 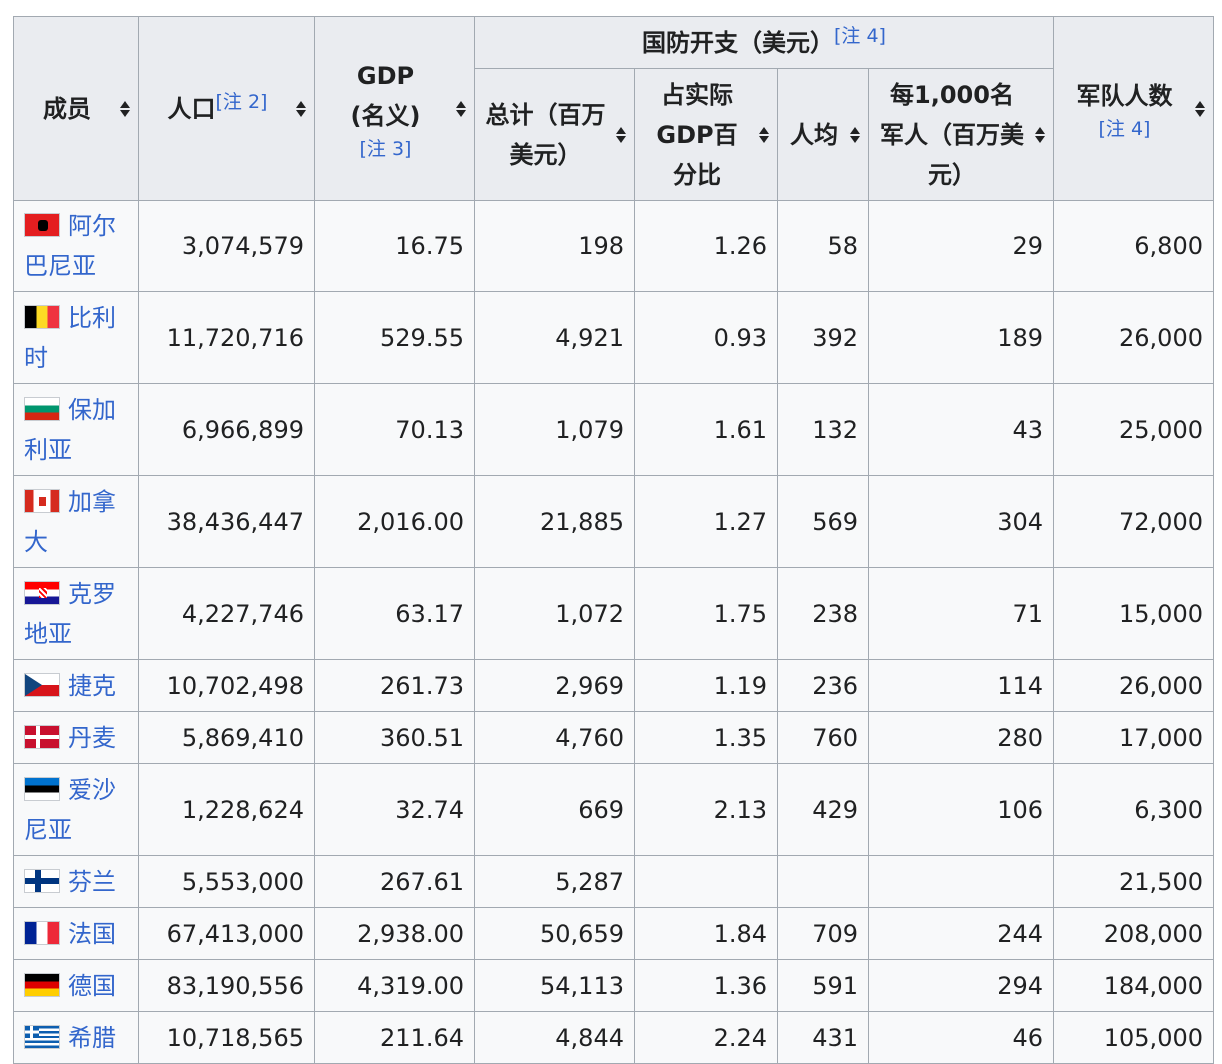 I want to click on pct-cell: 1.36, so click(x=706, y=985).